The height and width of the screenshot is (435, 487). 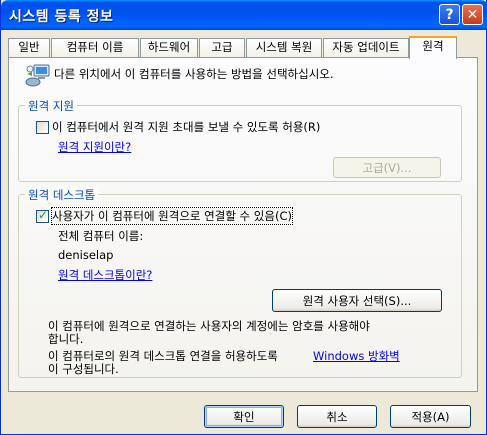 What do you see at coordinates (86, 255) in the screenshot?
I see `computer-name-value: deniselap` at bounding box center [86, 255].